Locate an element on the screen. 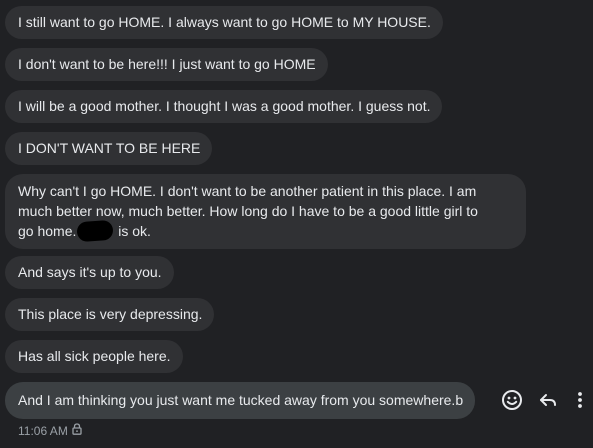 This screenshot has width=593, height=448. message-text: go home. is located at coordinates (47, 231).